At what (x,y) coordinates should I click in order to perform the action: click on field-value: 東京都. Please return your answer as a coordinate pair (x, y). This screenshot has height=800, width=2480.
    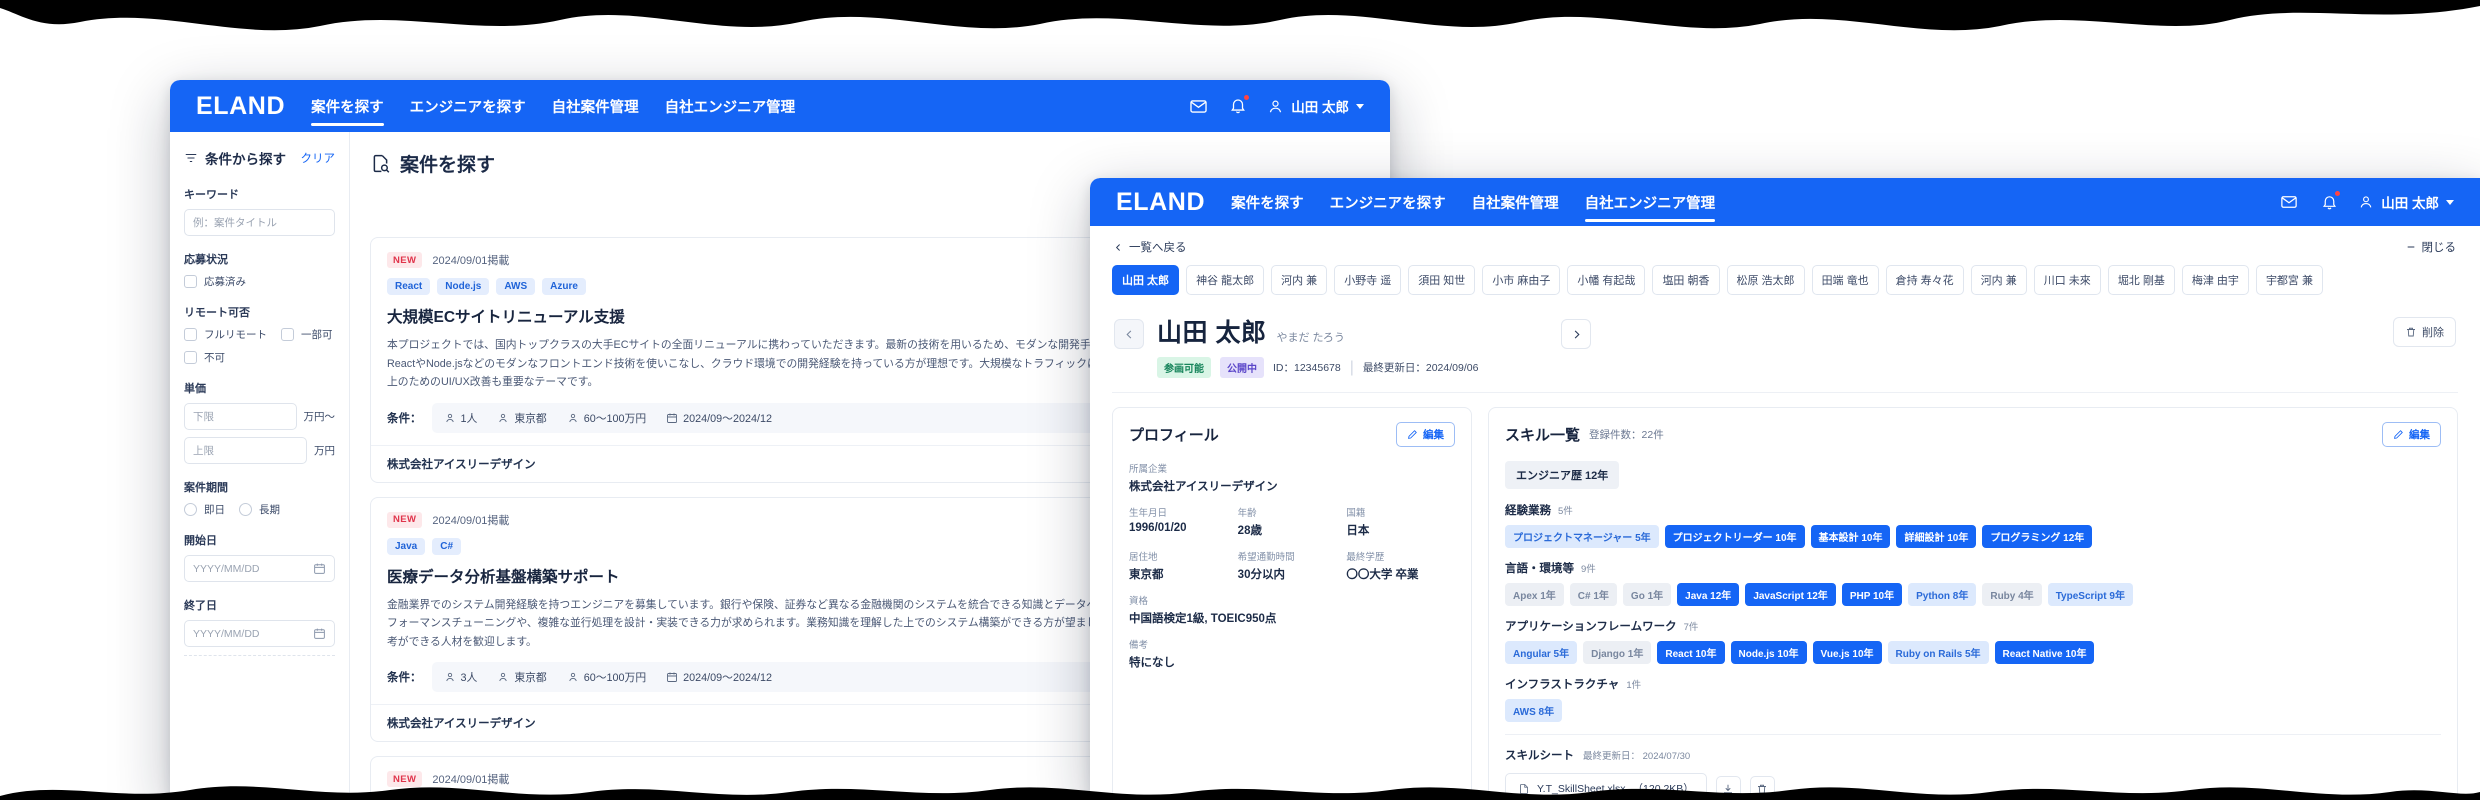
    Looking at the image, I should click on (1146, 575).